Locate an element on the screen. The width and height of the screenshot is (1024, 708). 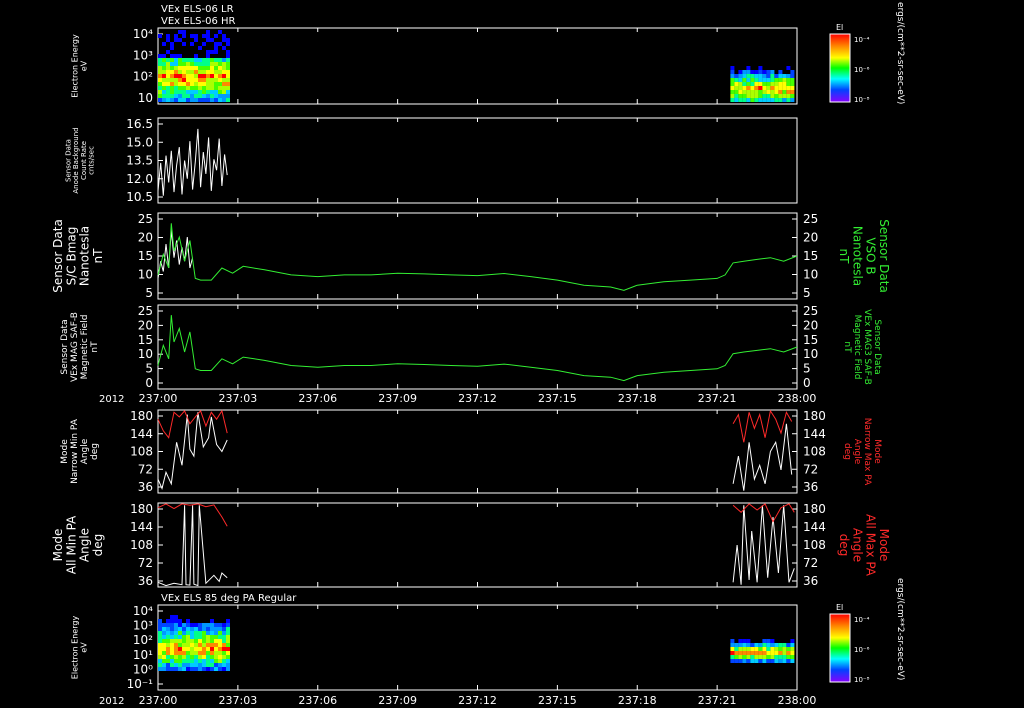
x-tick-label: 237:03 is located at coordinates (238, 398).